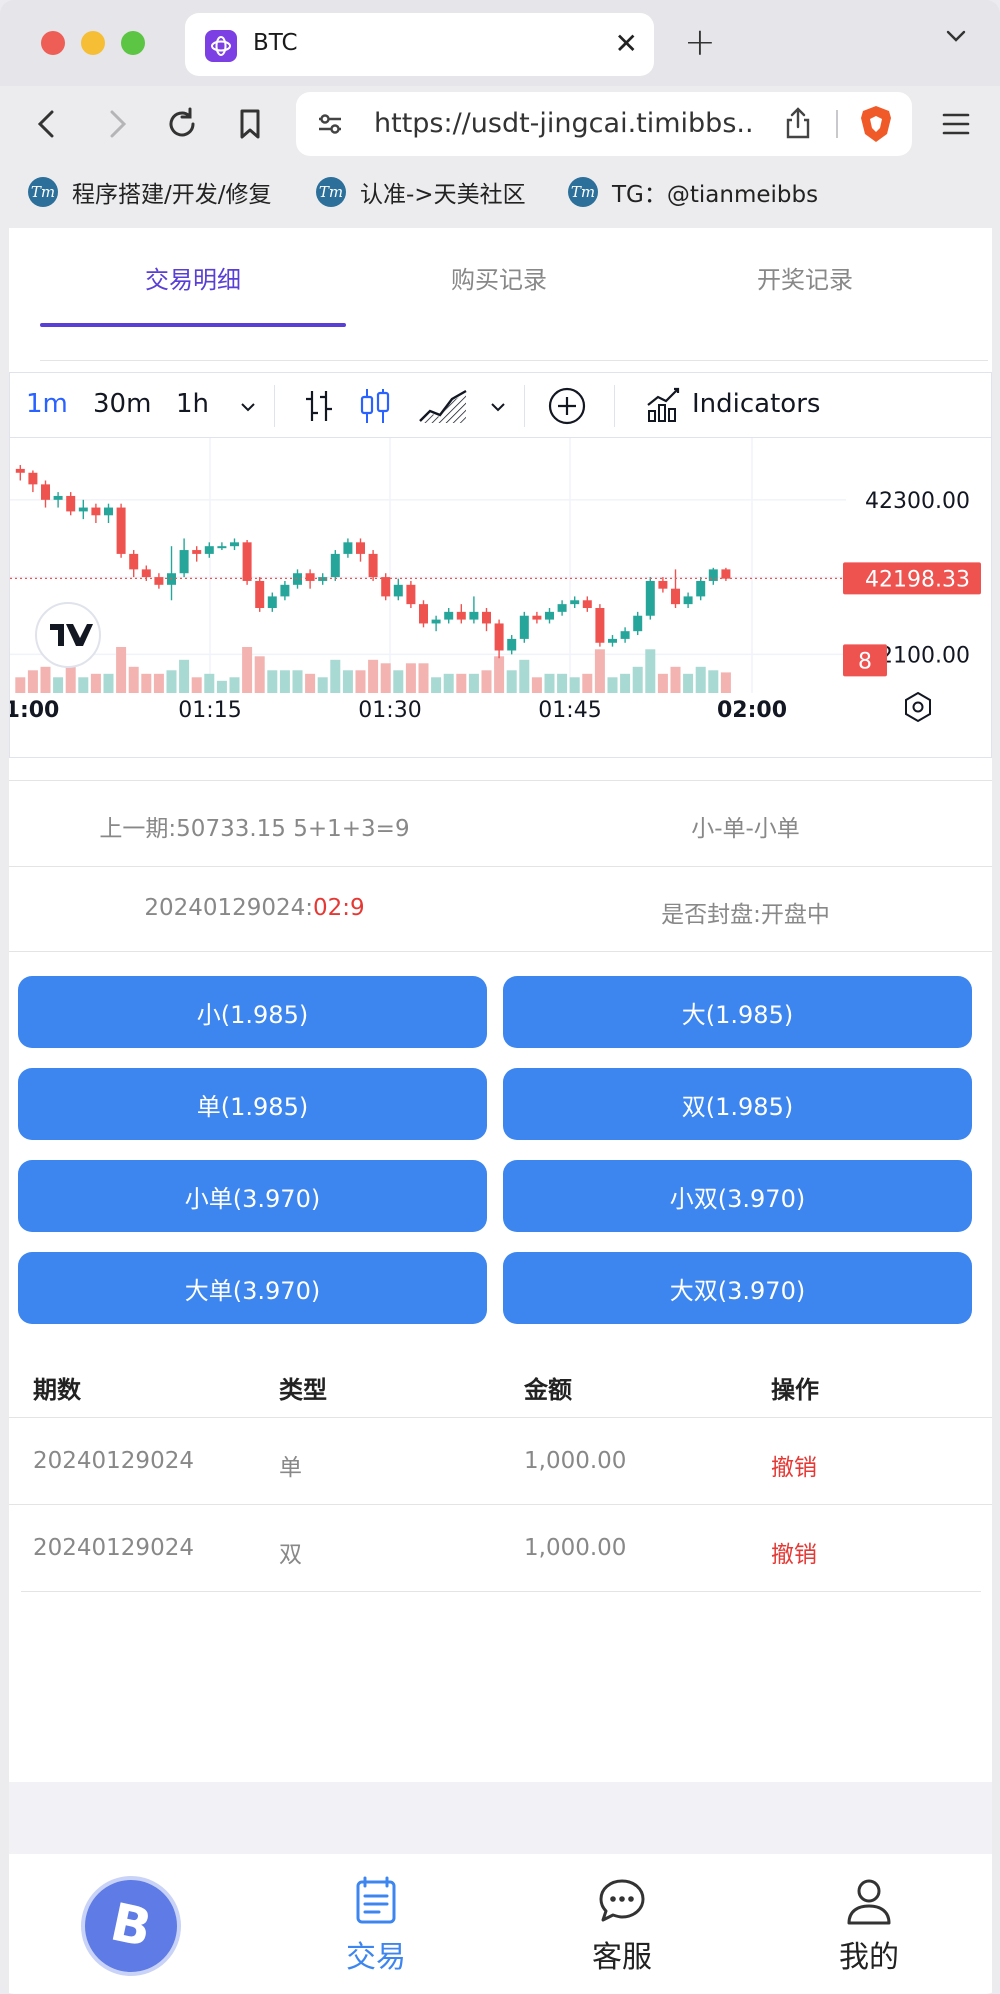 This screenshot has height=1994, width=1000. What do you see at coordinates (47, 404) in the screenshot?
I see `interval-1m: 1m` at bounding box center [47, 404].